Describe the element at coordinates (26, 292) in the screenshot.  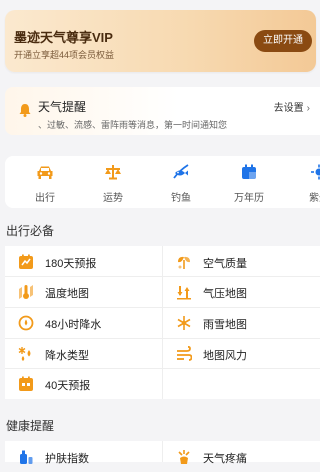
I see `temperature-map-icon` at that location.